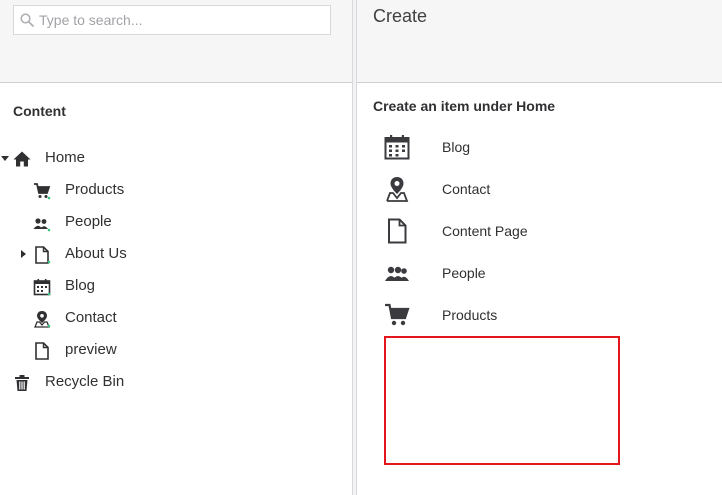  I want to click on caret-right-icon, so click(23, 254).